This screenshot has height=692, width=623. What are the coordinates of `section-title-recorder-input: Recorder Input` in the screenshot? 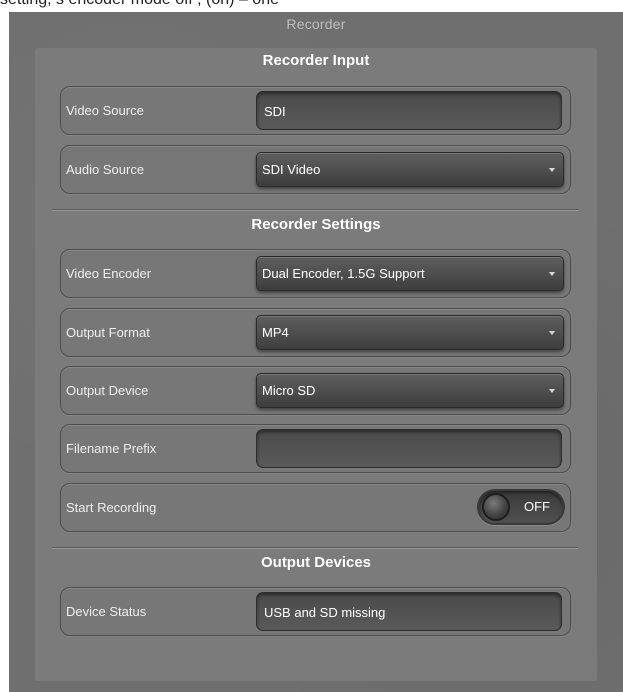 It's located at (316, 60).